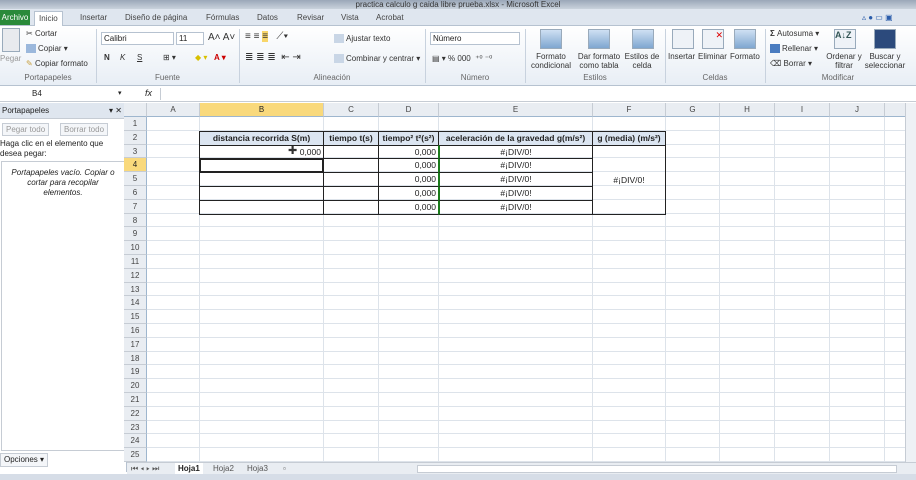  Describe the element at coordinates (266, 36) in the screenshot. I see `align-top-icon: ≡ ≡ ≡ ⟋▾` at that location.